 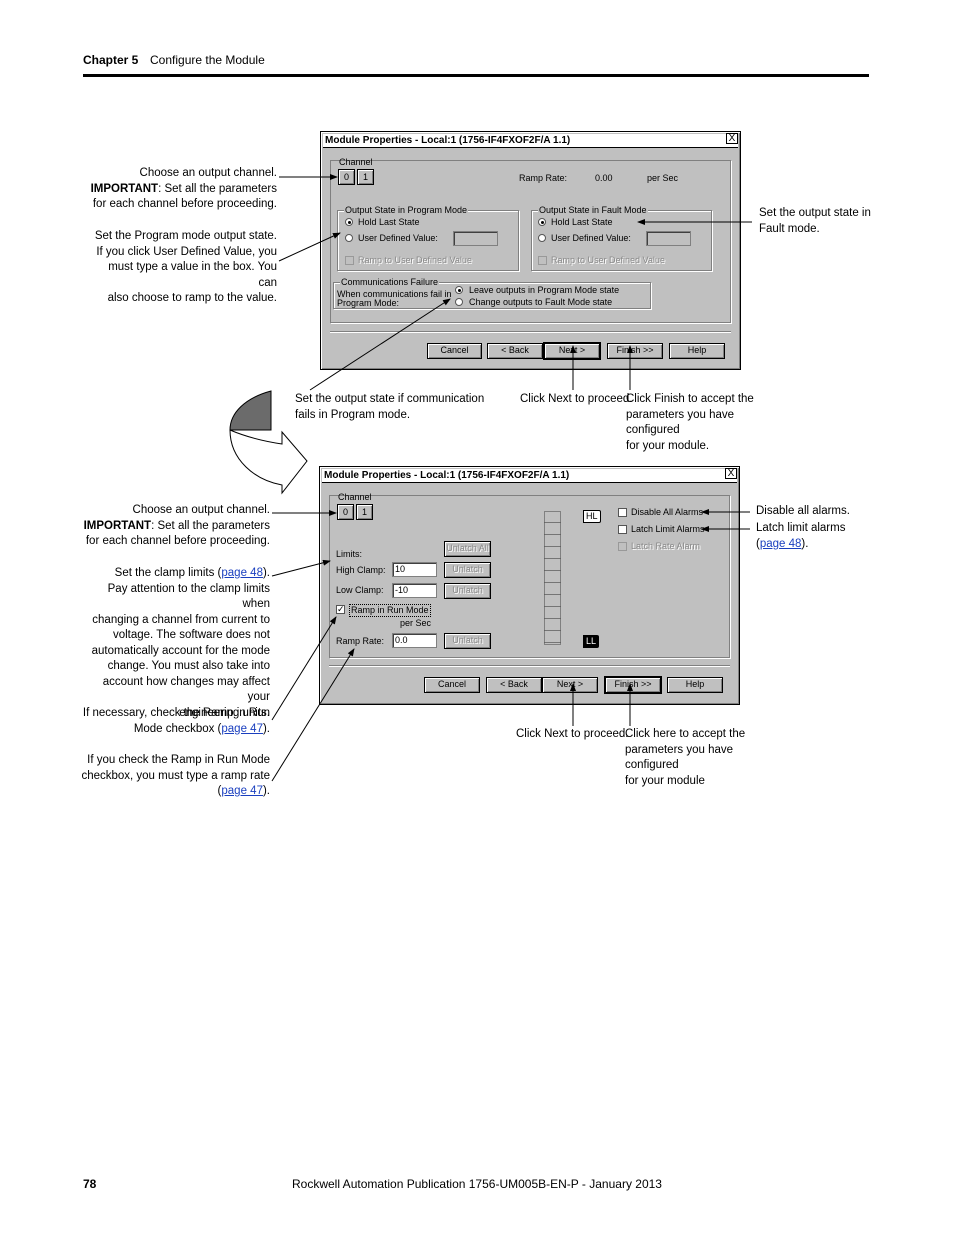 What do you see at coordinates (301, 568) in the screenshot?
I see `callout-clamp-limits` at bounding box center [301, 568].